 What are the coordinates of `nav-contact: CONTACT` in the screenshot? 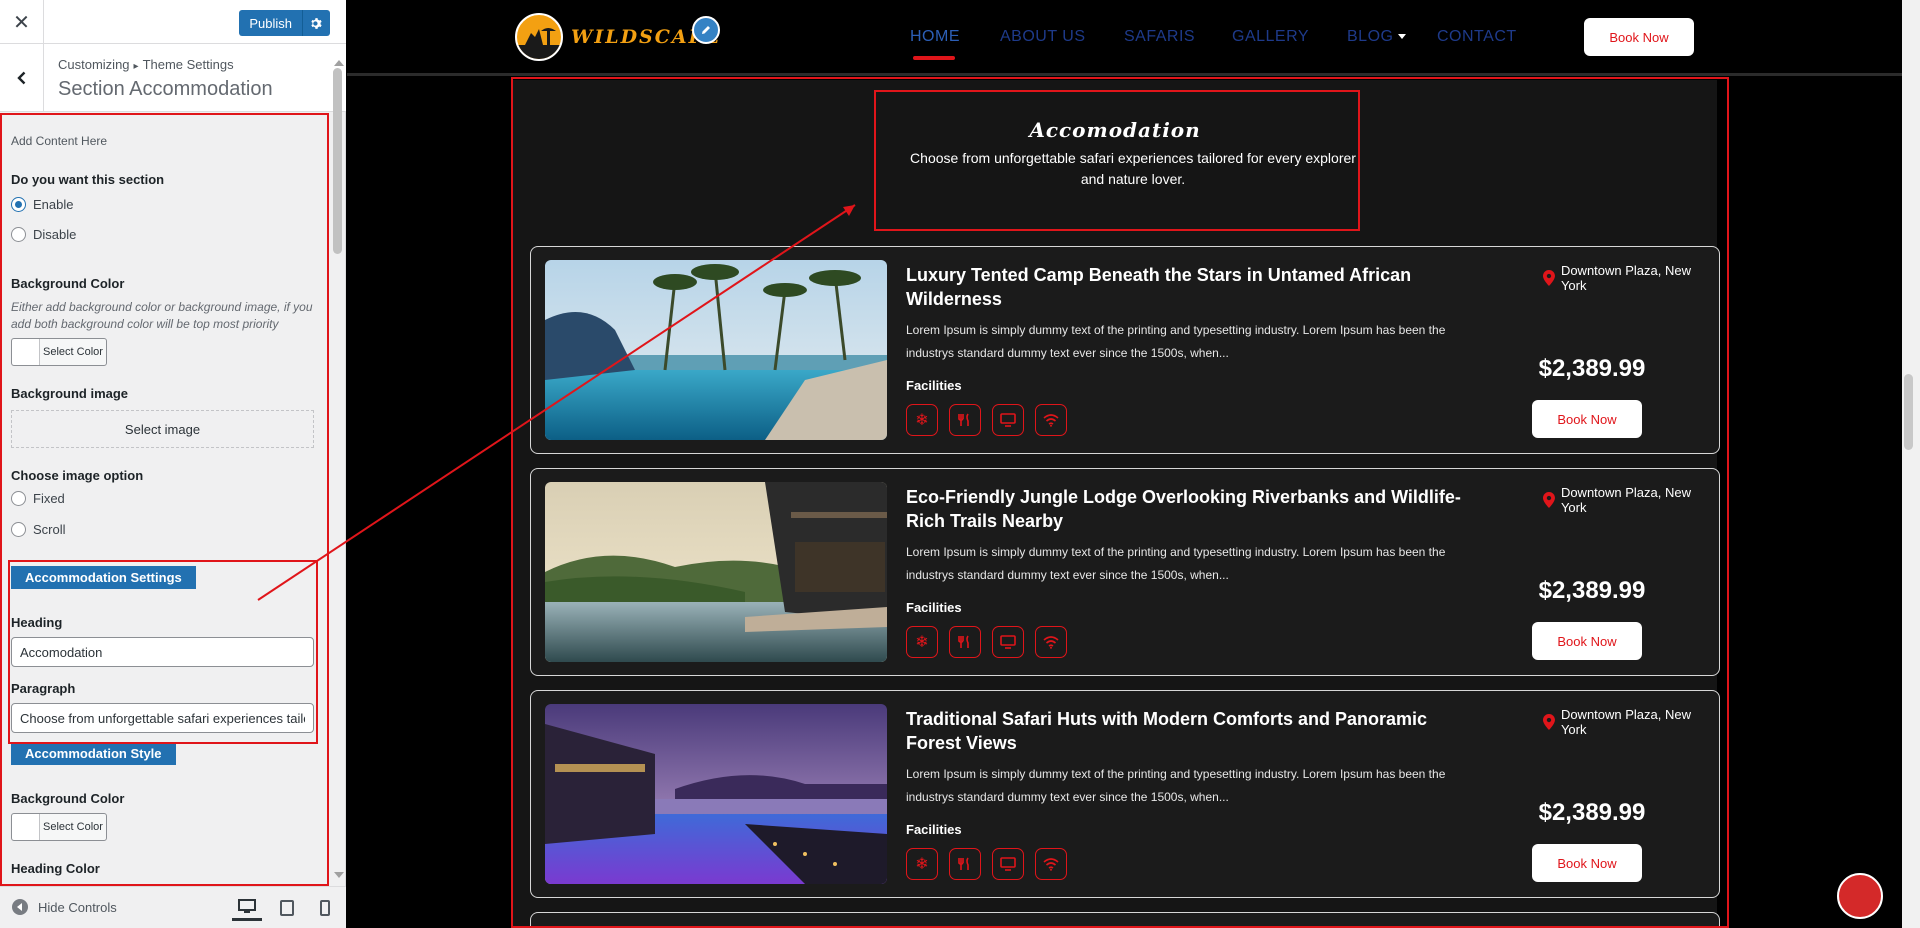 It's located at (1477, 37).